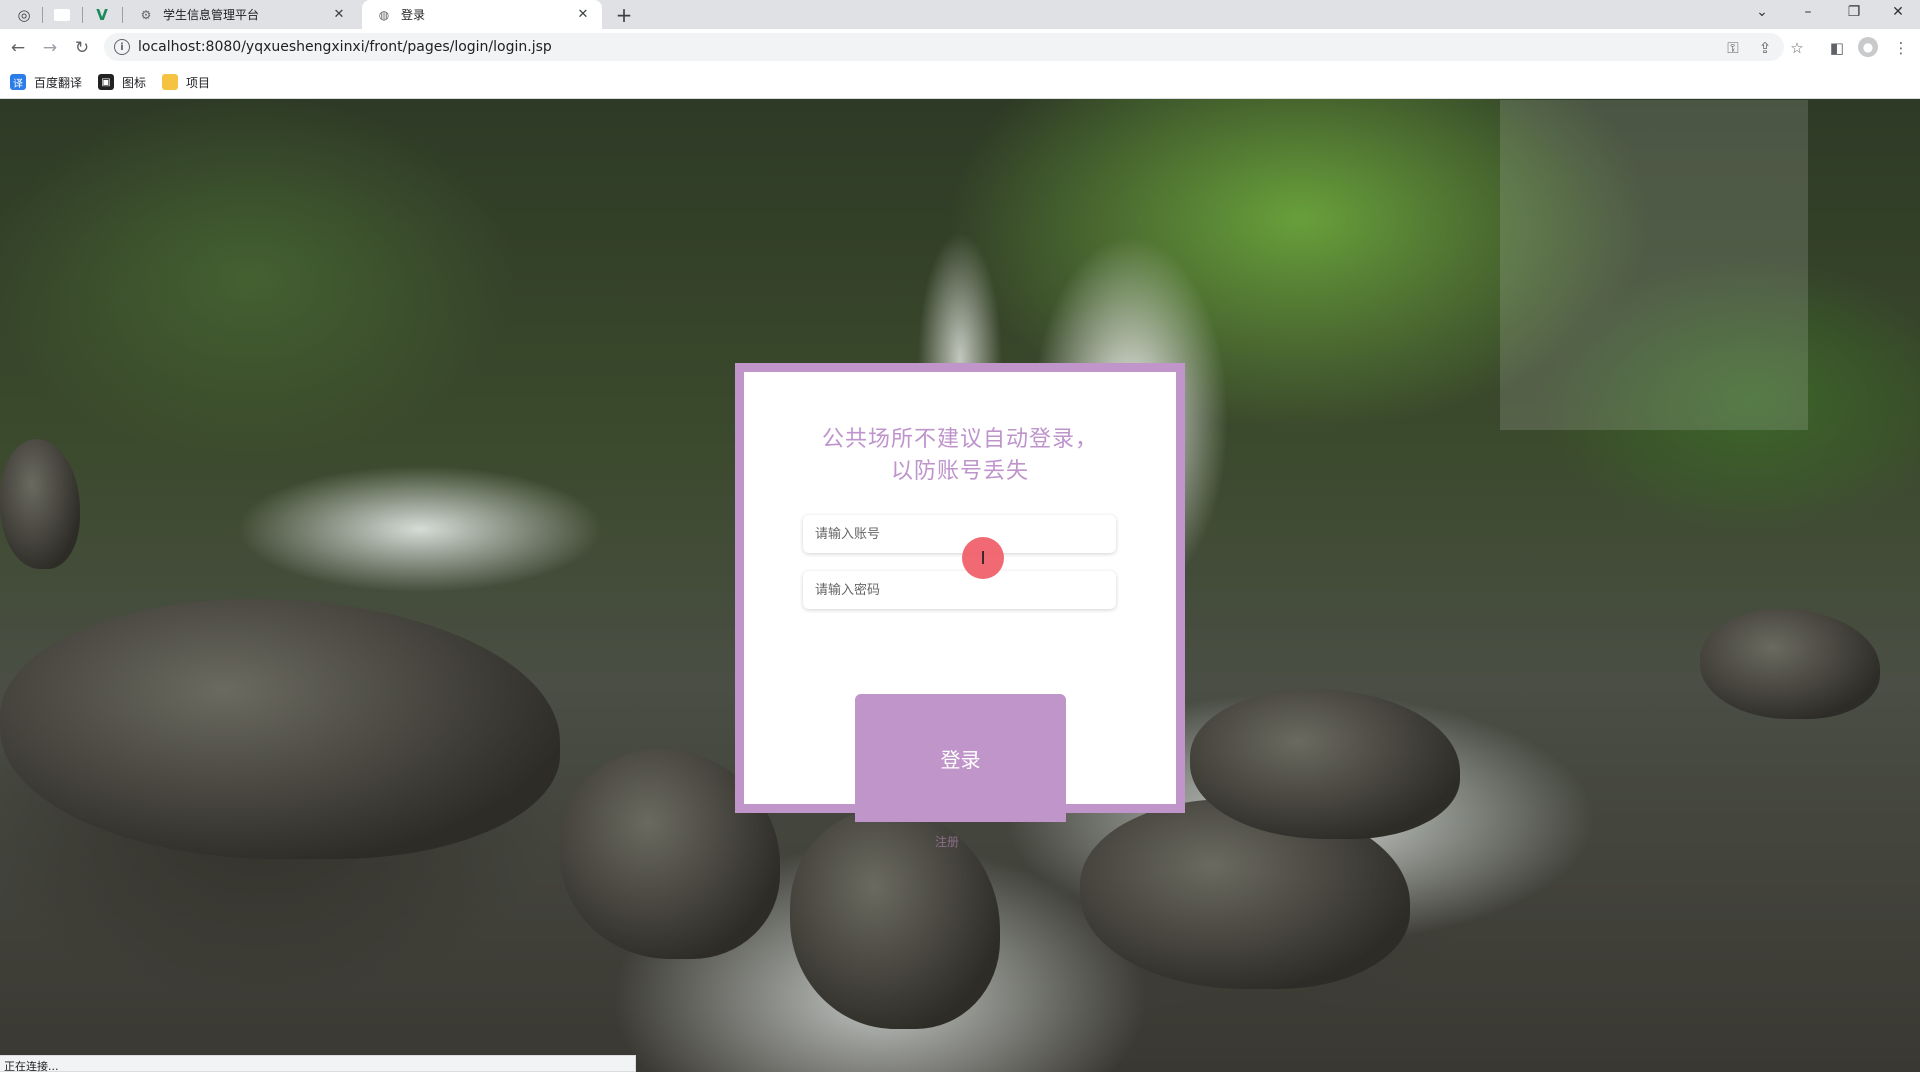  What do you see at coordinates (122, 47) in the screenshot?
I see `site-info-icon: i` at bounding box center [122, 47].